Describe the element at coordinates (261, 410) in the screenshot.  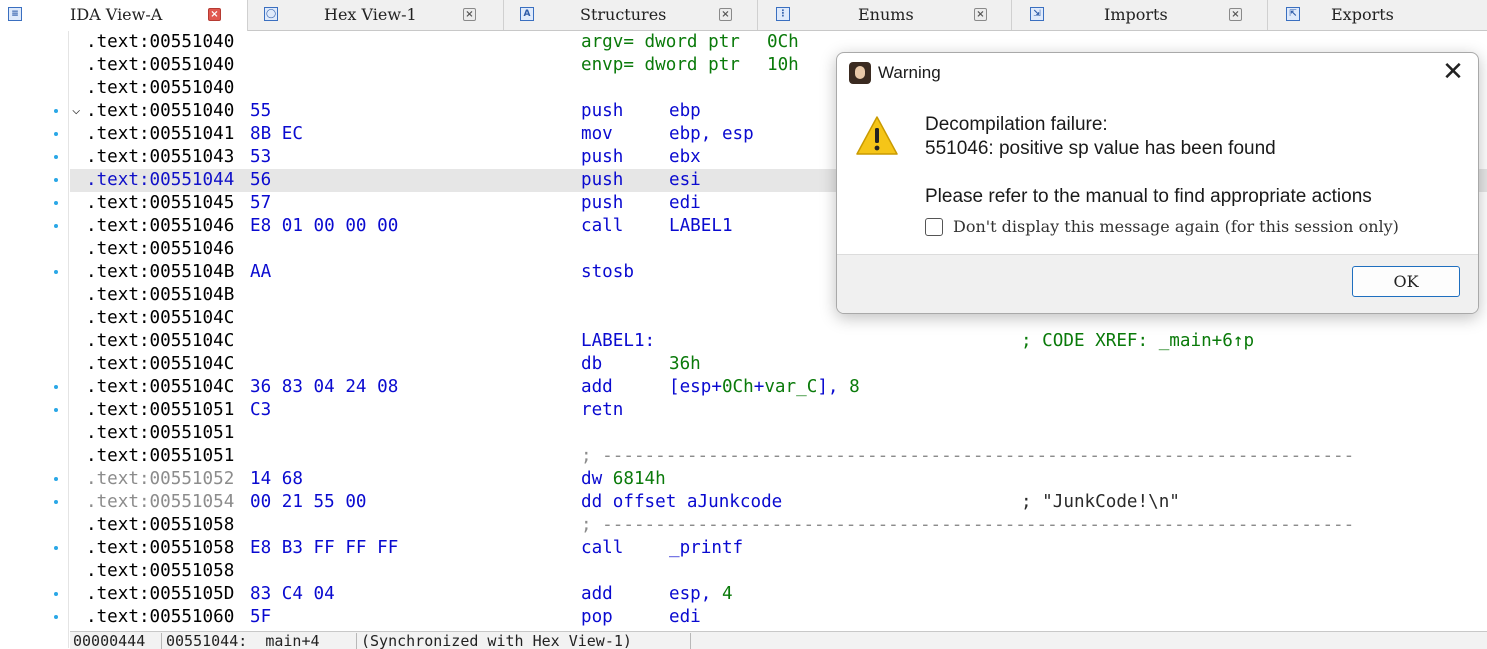
I see `line-opcode-bytes: C3` at that location.